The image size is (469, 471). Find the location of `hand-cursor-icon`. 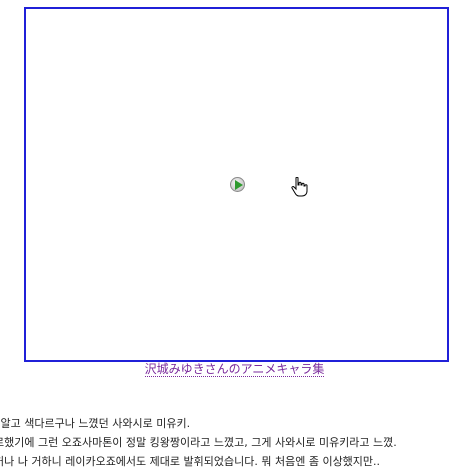

hand-cursor-icon is located at coordinates (300, 186).